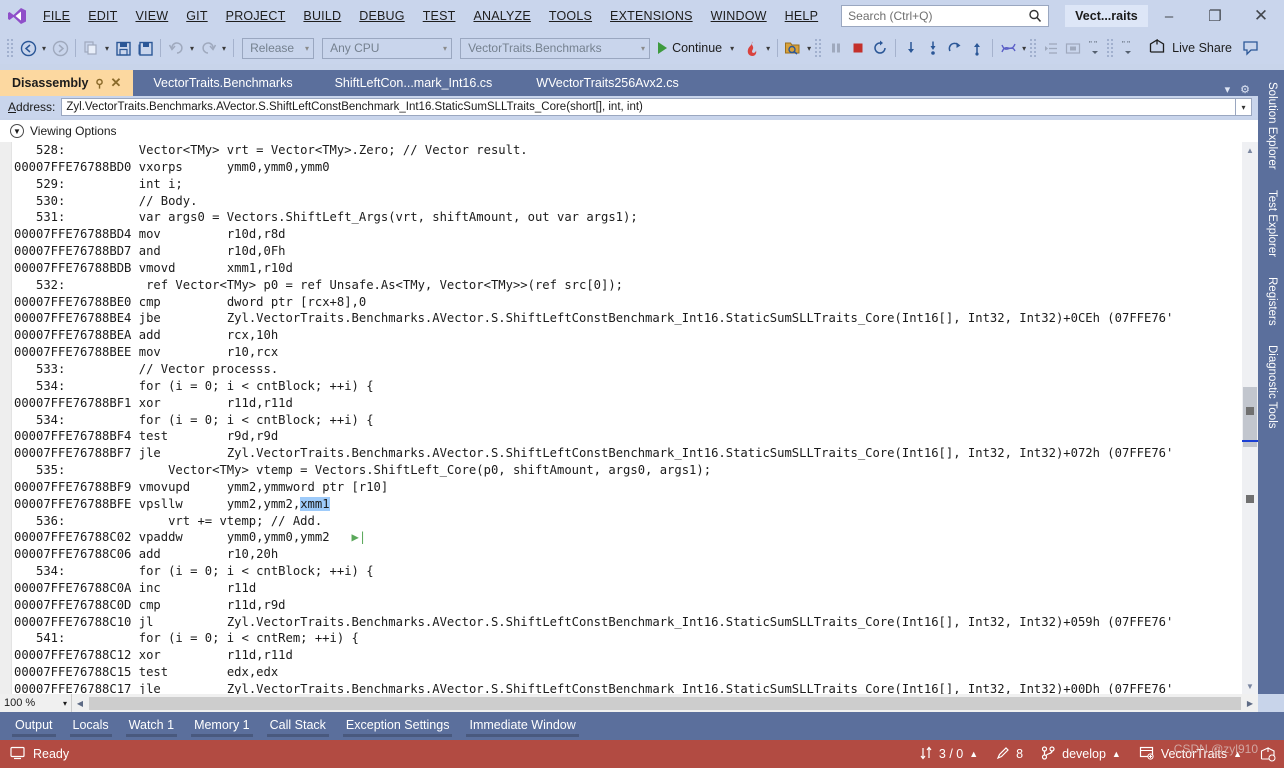 Image resolution: width=1284 pixels, height=768 pixels. I want to click on branch-status: develop ▲, so click(1081, 754).